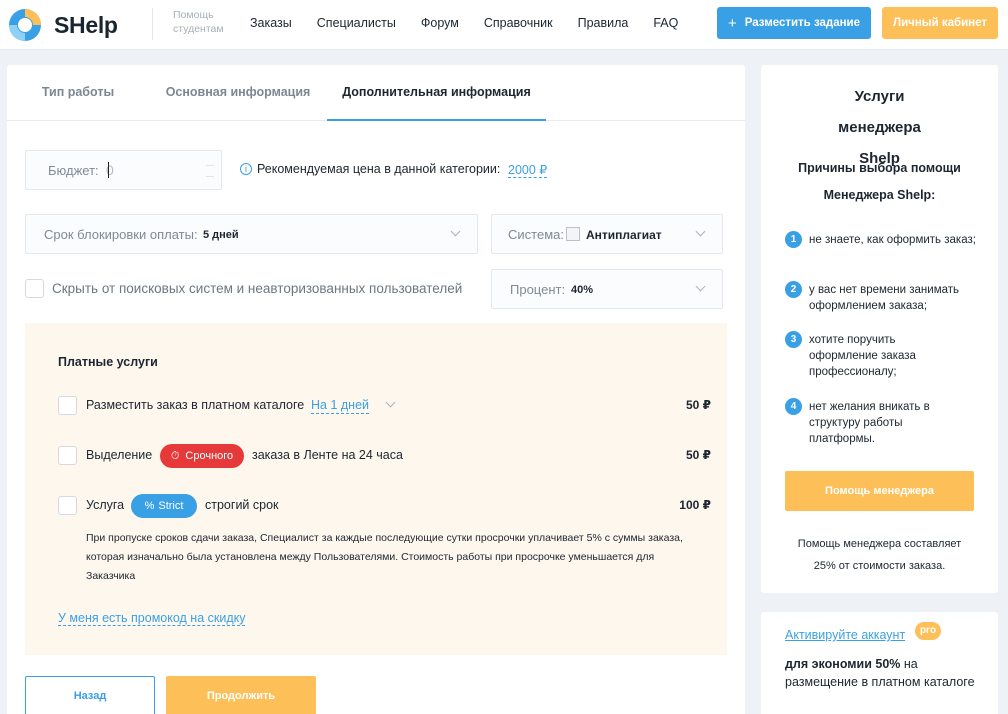 This screenshot has width=1008, height=714. I want to click on strict-badge-label: Strict, so click(171, 506).